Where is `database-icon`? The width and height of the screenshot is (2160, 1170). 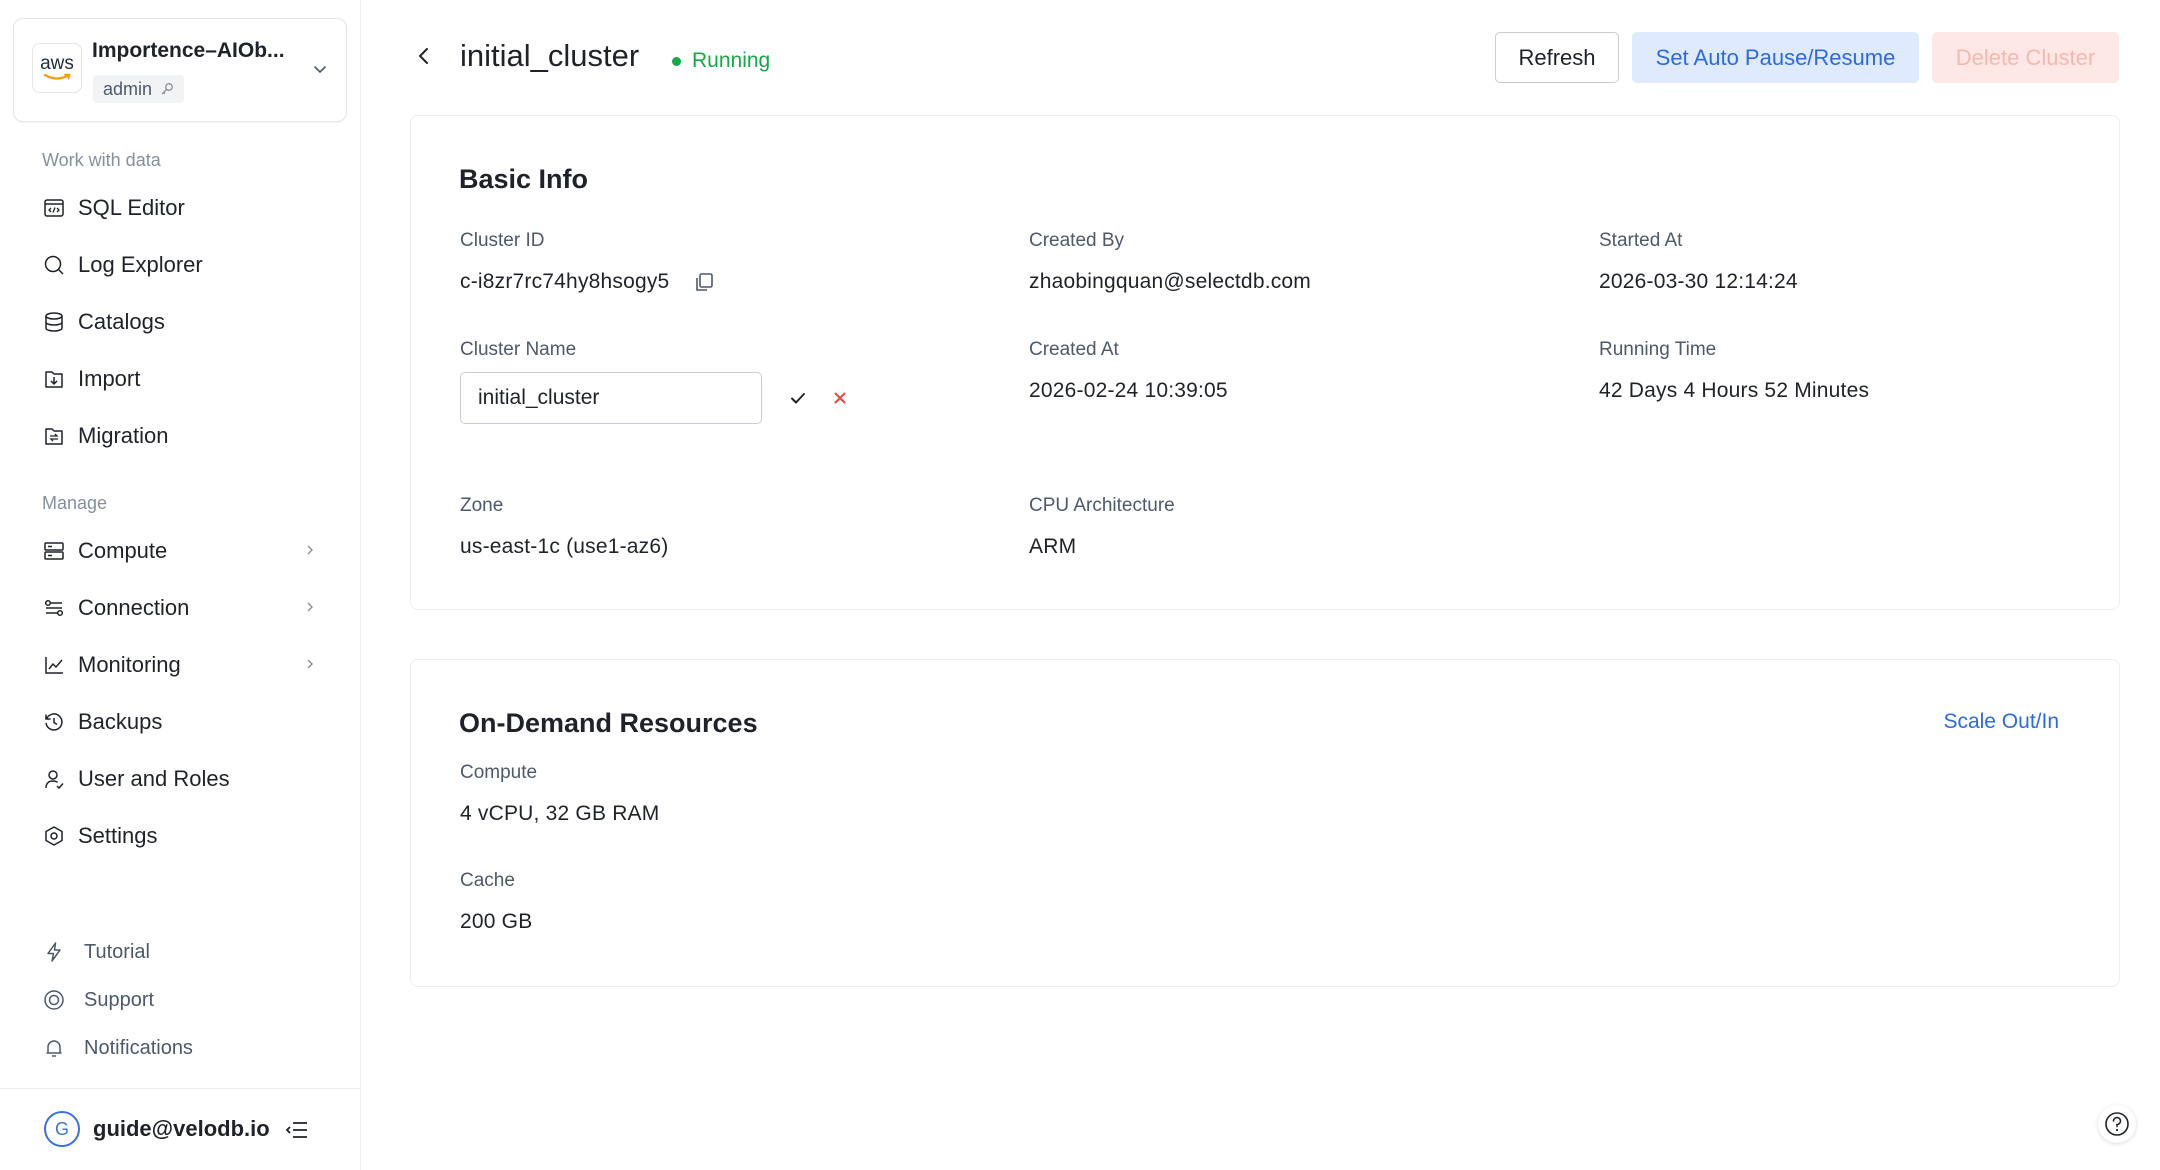 database-icon is located at coordinates (54, 322).